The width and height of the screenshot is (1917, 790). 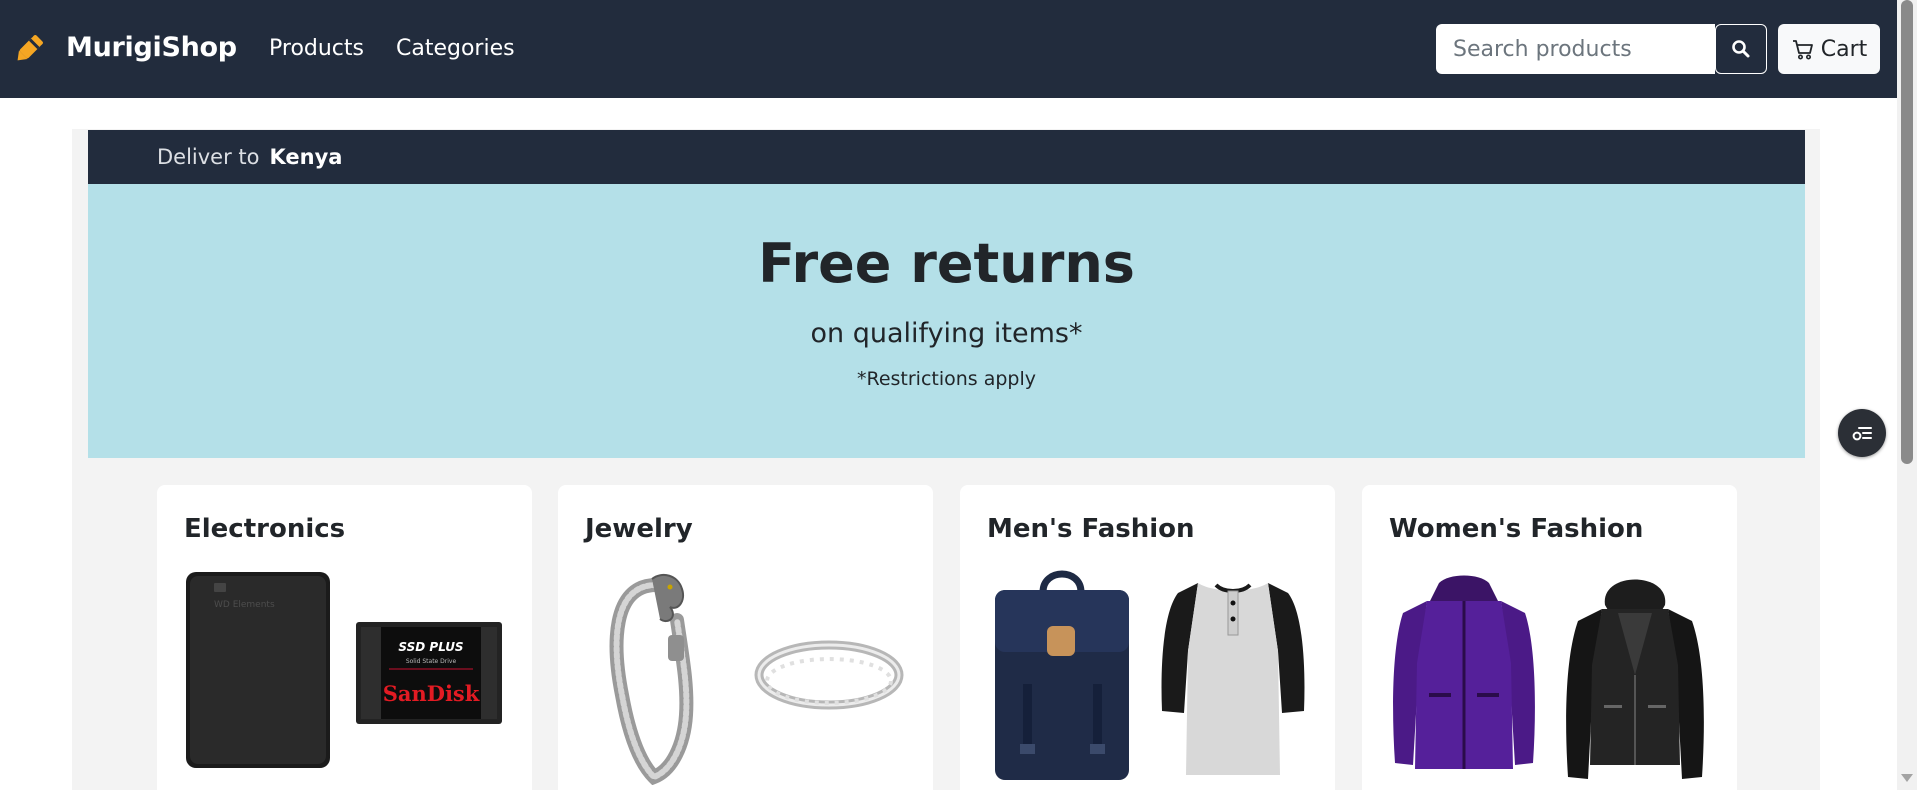 What do you see at coordinates (829, 675) in the screenshot?
I see `ring-image` at bounding box center [829, 675].